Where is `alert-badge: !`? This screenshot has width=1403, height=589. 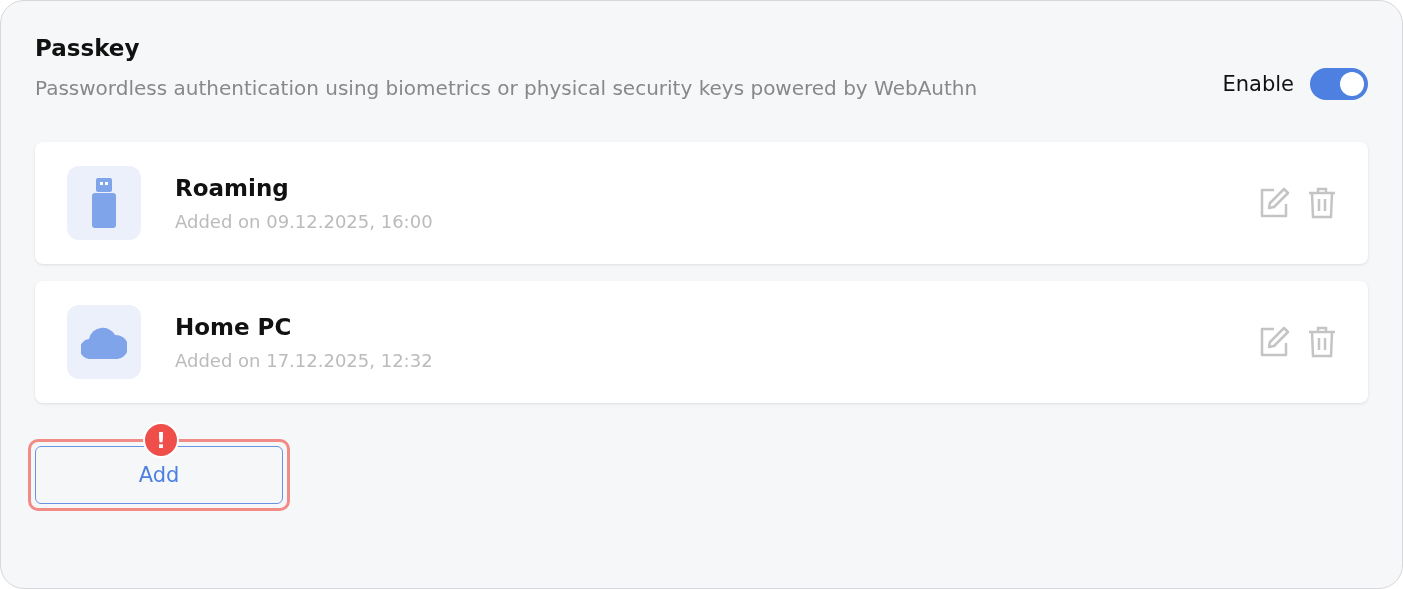
alert-badge: ! is located at coordinates (161, 440).